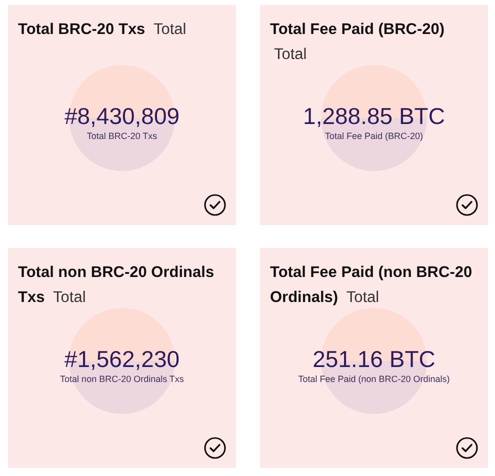 The height and width of the screenshot is (476, 495). Describe the element at coordinates (358, 42) in the screenshot. I see `card-title: Total Fee Paid (BRC-20) Total` at that location.